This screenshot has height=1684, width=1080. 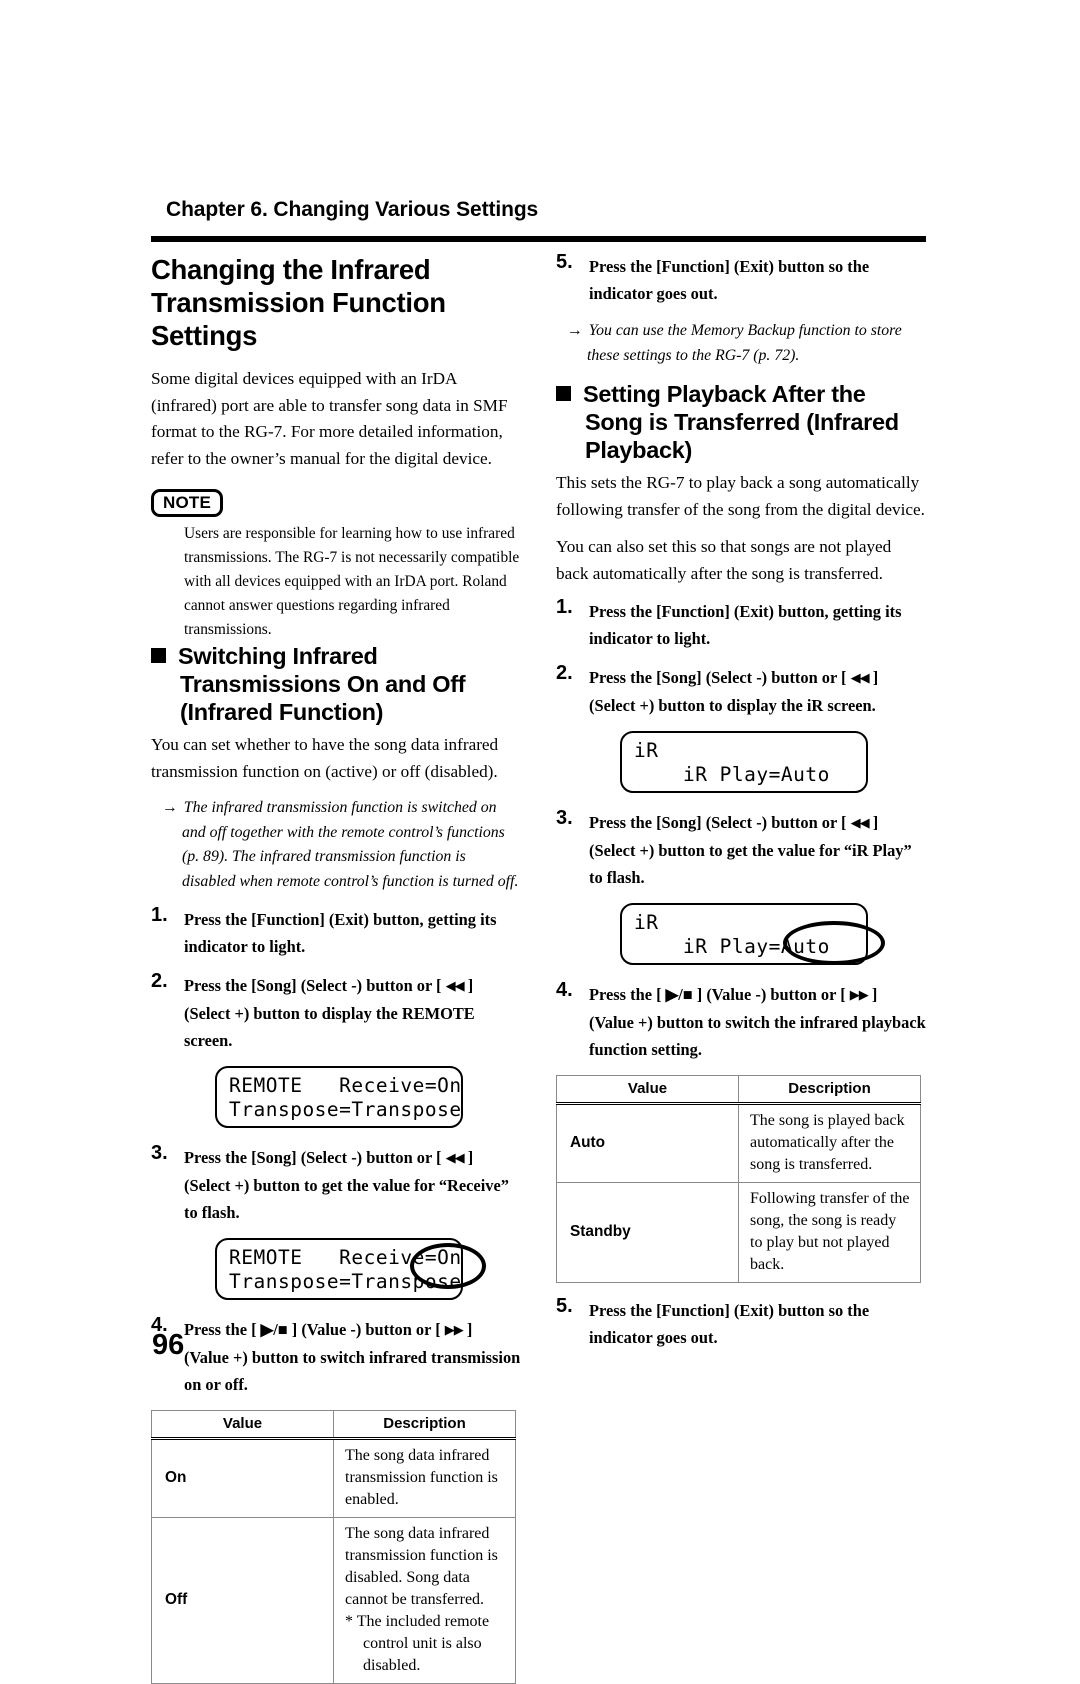 I want to click on step-number: 4., so click(x=564, y=990).